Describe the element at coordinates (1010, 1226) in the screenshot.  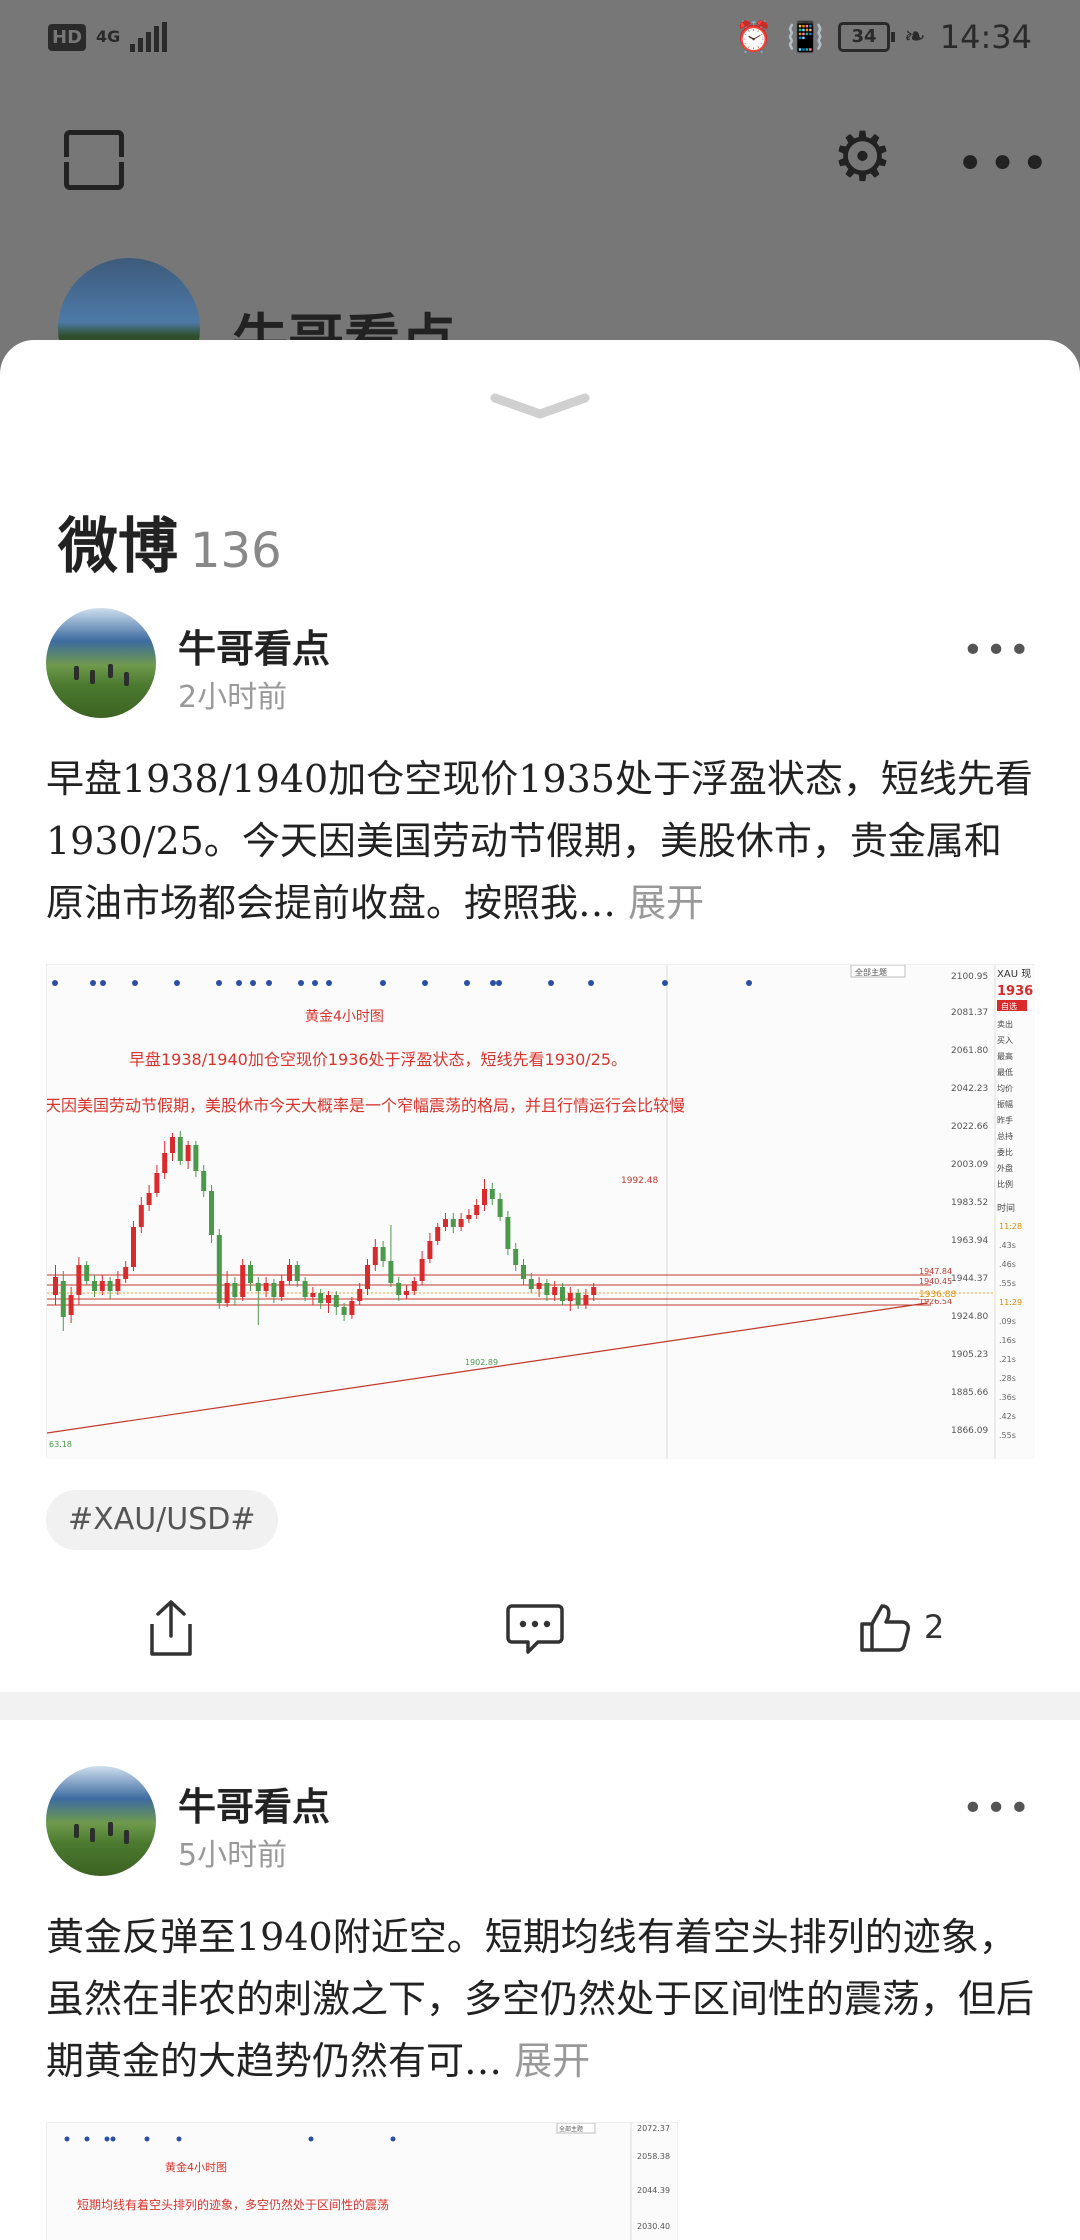
I see `side-time: 11:28` at that location.